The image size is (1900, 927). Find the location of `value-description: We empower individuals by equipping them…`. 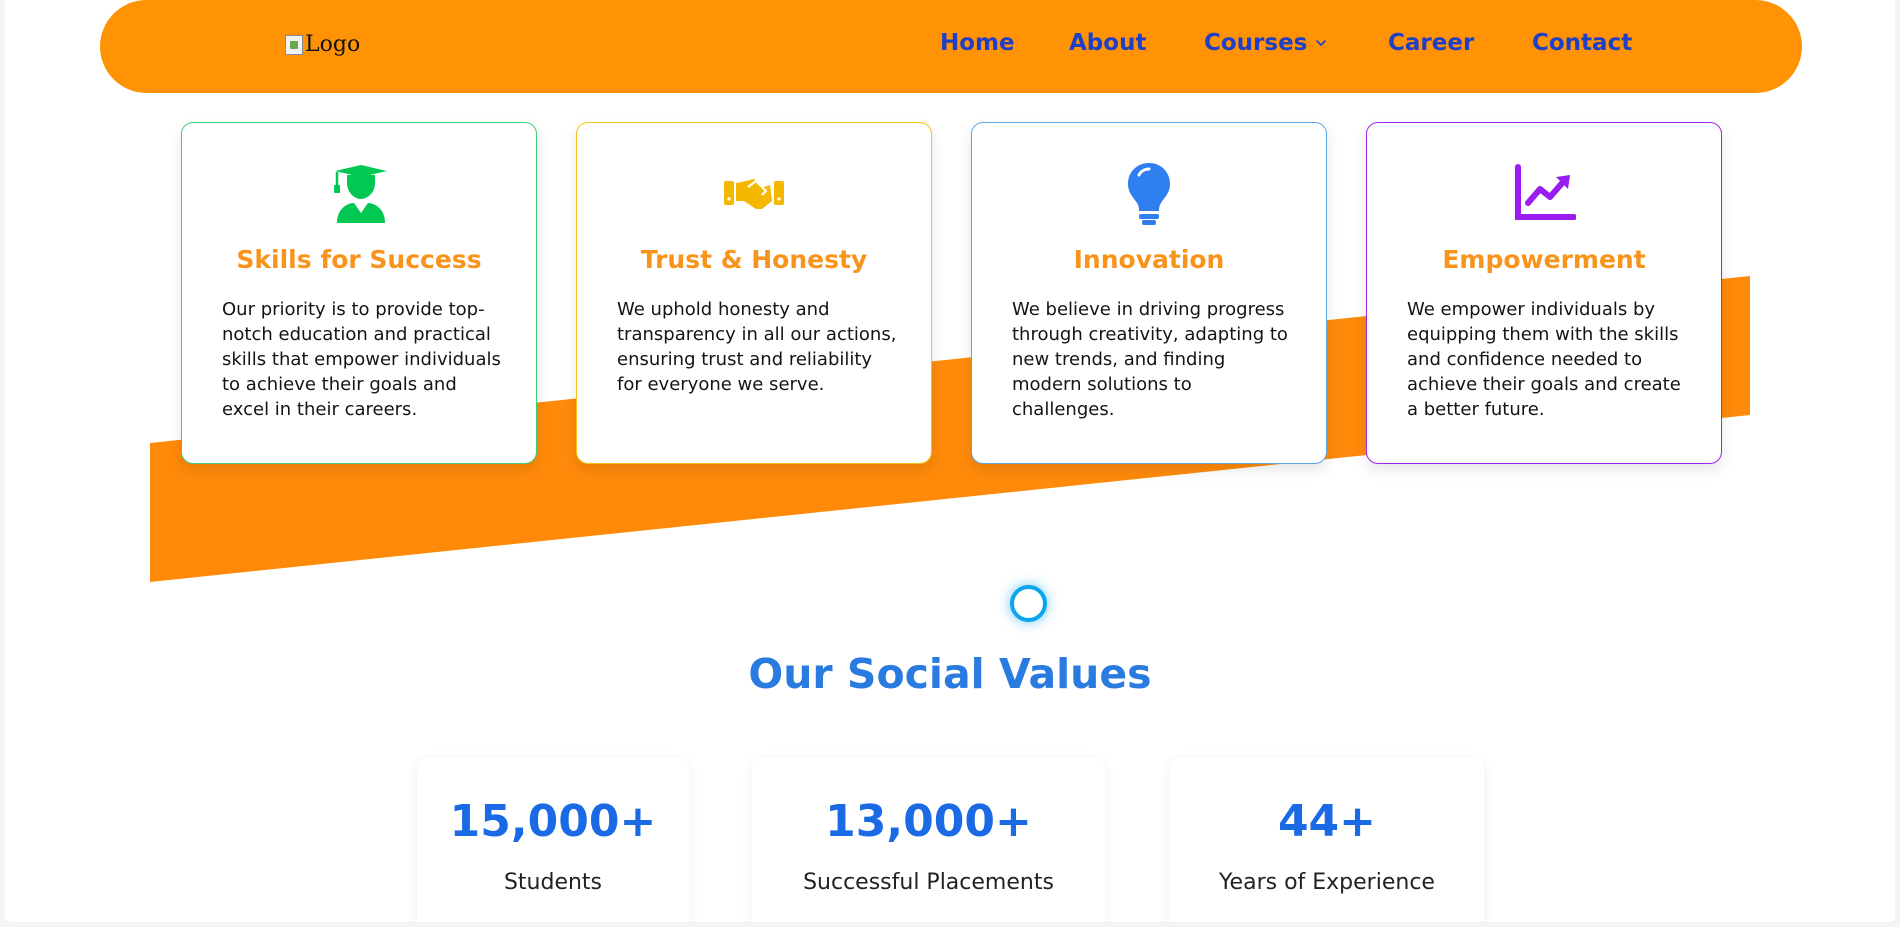

value-description: We empower individuals by equipping them… is located at coordinates (1544, 359).